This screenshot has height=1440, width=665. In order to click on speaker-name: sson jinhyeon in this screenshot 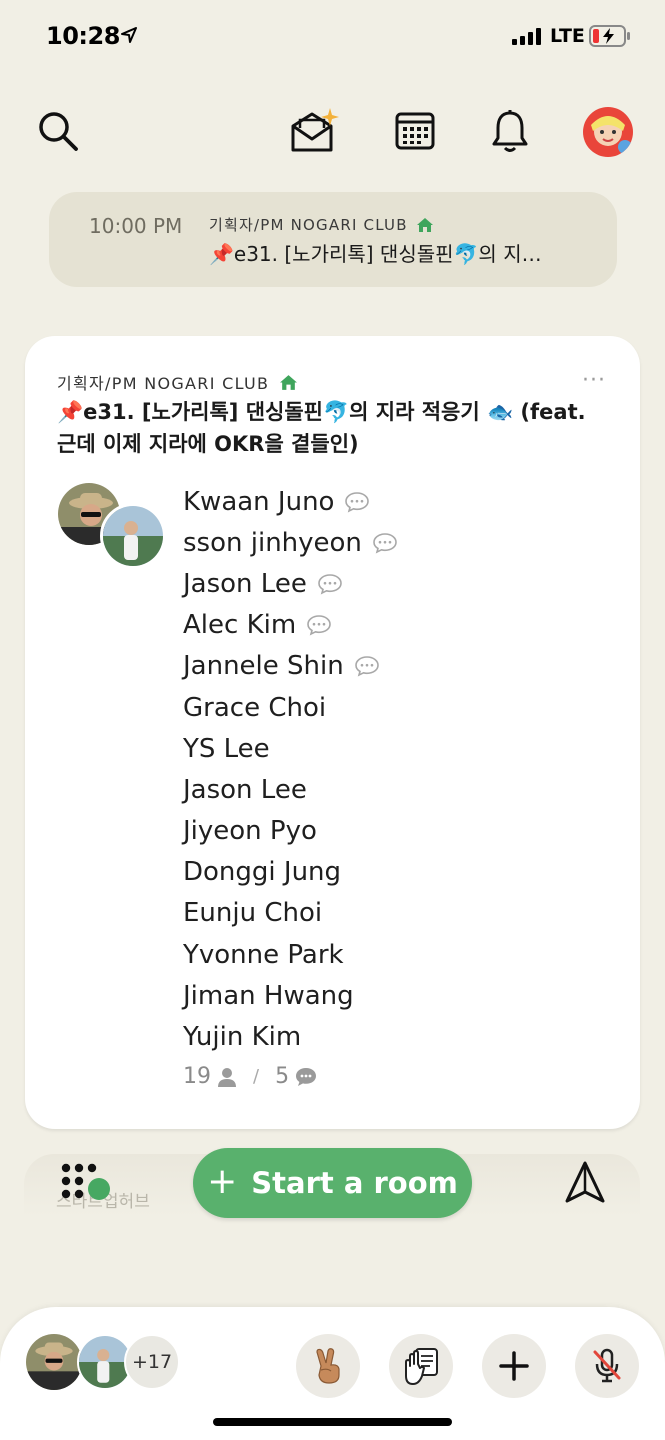, I will do `click(272, 542)`.